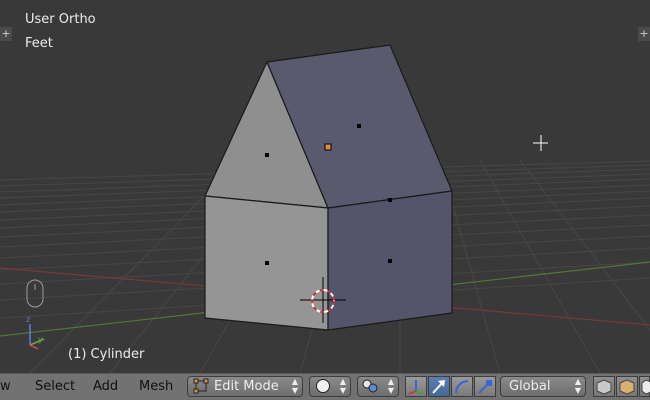  What do you see at coordinates (28, 319) in the screenshot?
I see `svg-text: z` at bounding box center [28, 319].